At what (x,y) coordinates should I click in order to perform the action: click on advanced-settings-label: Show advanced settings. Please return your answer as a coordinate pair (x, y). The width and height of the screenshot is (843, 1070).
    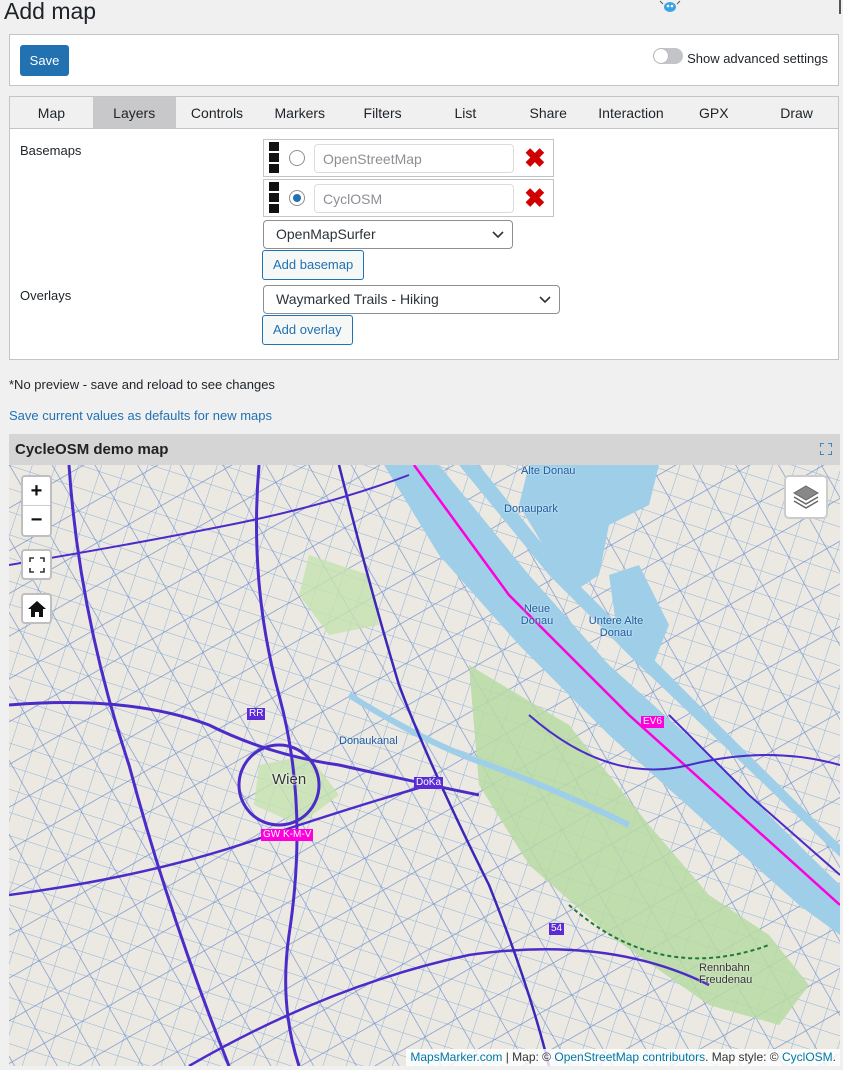
    Looking at the image, I should click on (757, 58).